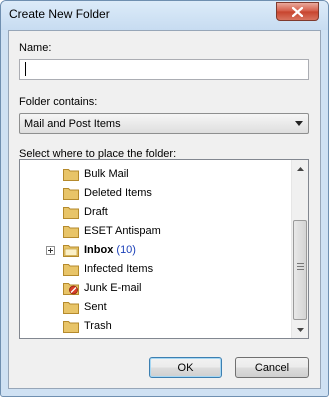 This screenshot has width=329, height=397. What do you see at coordinates (156, 326) in the screenshot?
I see `tree-item-trash: Trash` at bounding box center [156, 326].